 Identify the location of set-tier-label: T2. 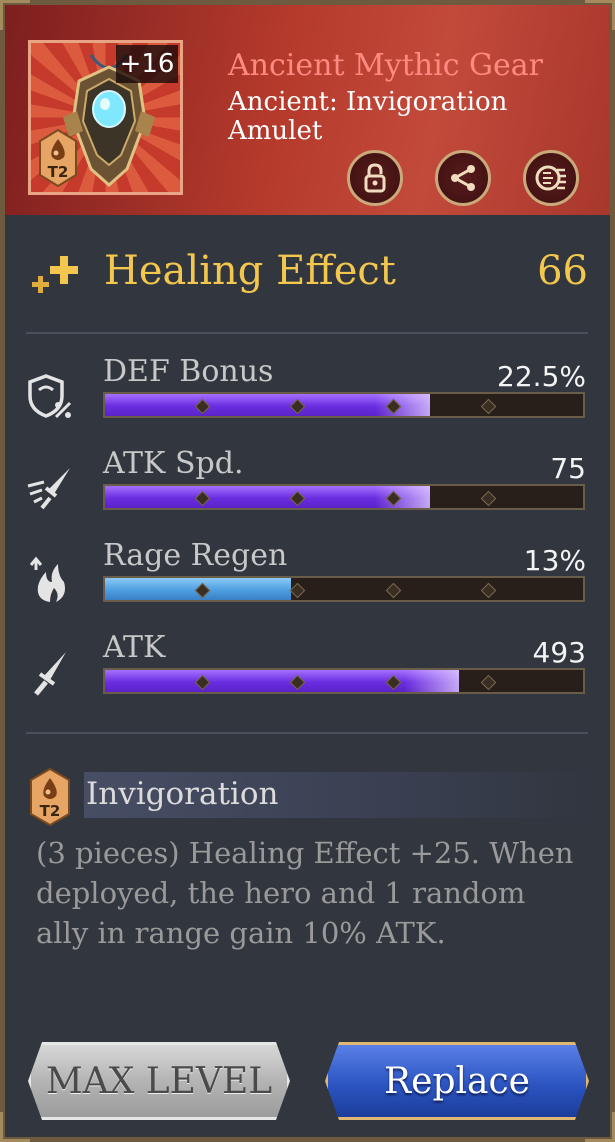
(50, 811).